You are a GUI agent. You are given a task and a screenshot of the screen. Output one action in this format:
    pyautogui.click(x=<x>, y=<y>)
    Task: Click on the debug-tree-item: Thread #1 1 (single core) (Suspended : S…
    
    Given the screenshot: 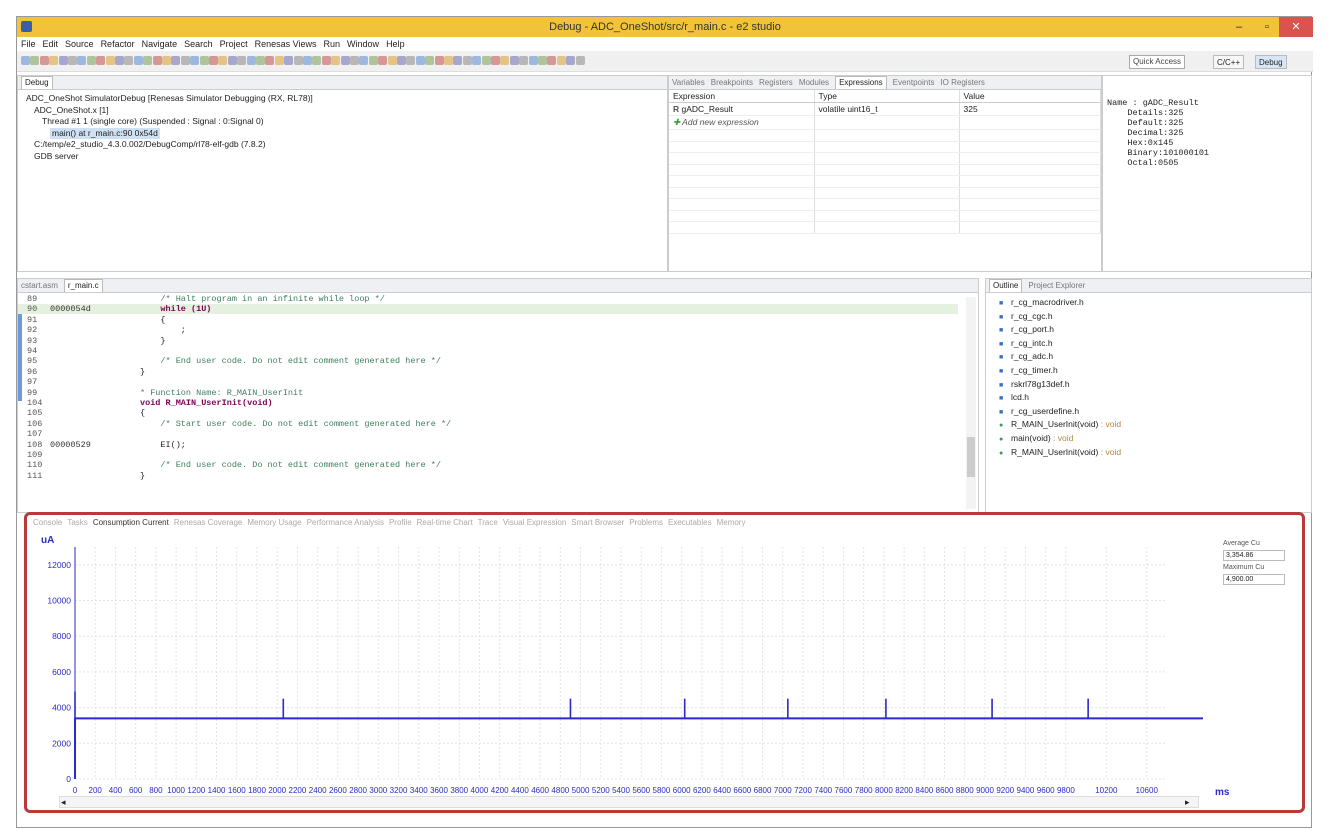 What is the action you would take?
    pyautogui.click(x=167, y=122)
    